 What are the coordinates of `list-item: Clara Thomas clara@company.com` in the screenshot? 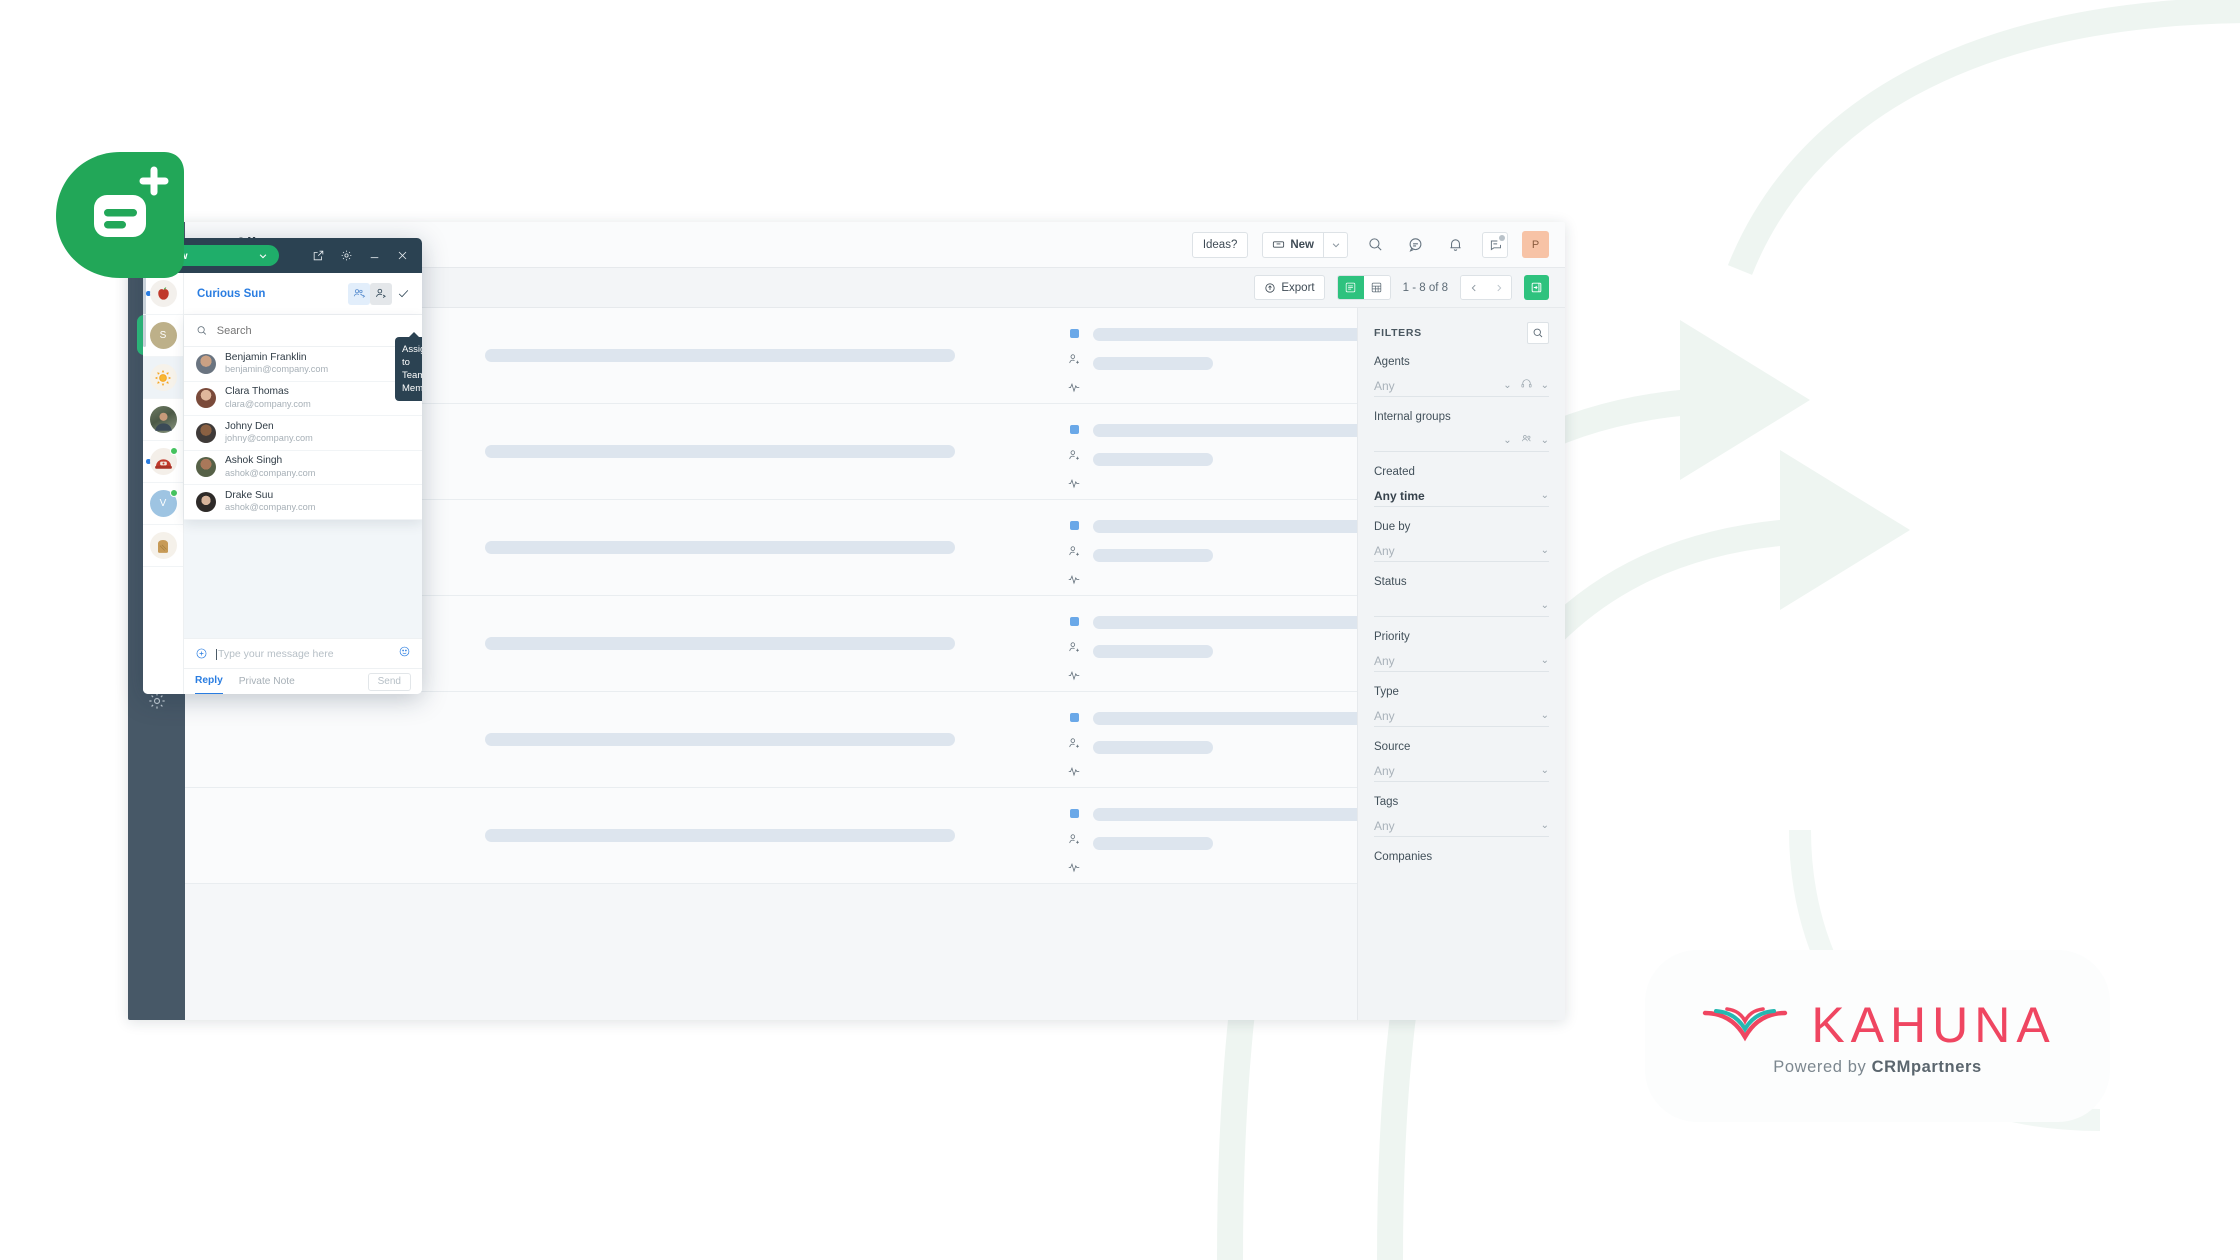 It's located at (303, 399).